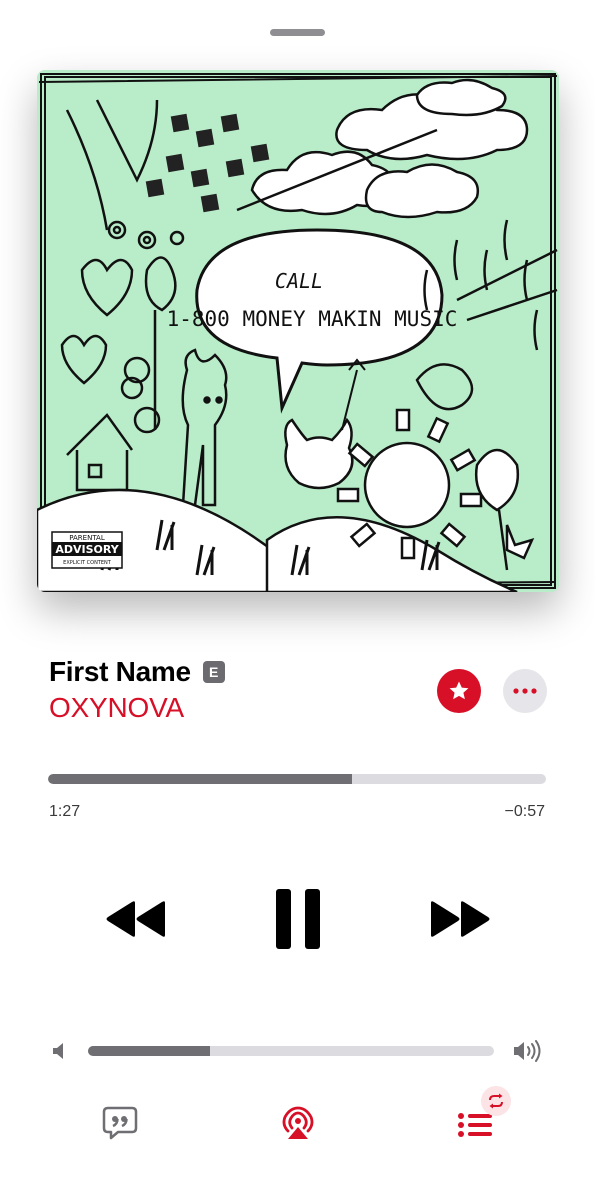 The height and width of the screenshot is (1199, 595). Describe the element at coordinates (299, 281) in the screenshot. I see `bubble-line1: CALL` at that location.